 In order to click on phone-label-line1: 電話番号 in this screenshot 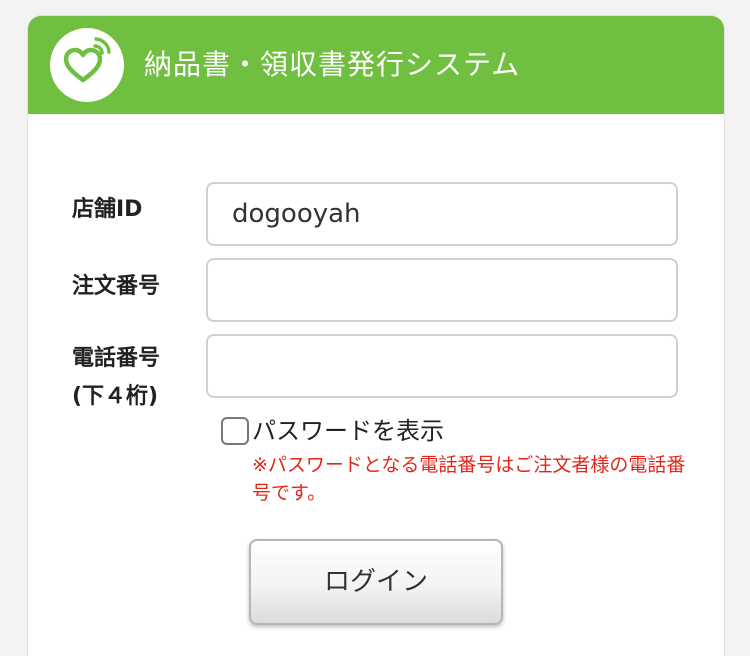, I will do `click(116, 358)`.